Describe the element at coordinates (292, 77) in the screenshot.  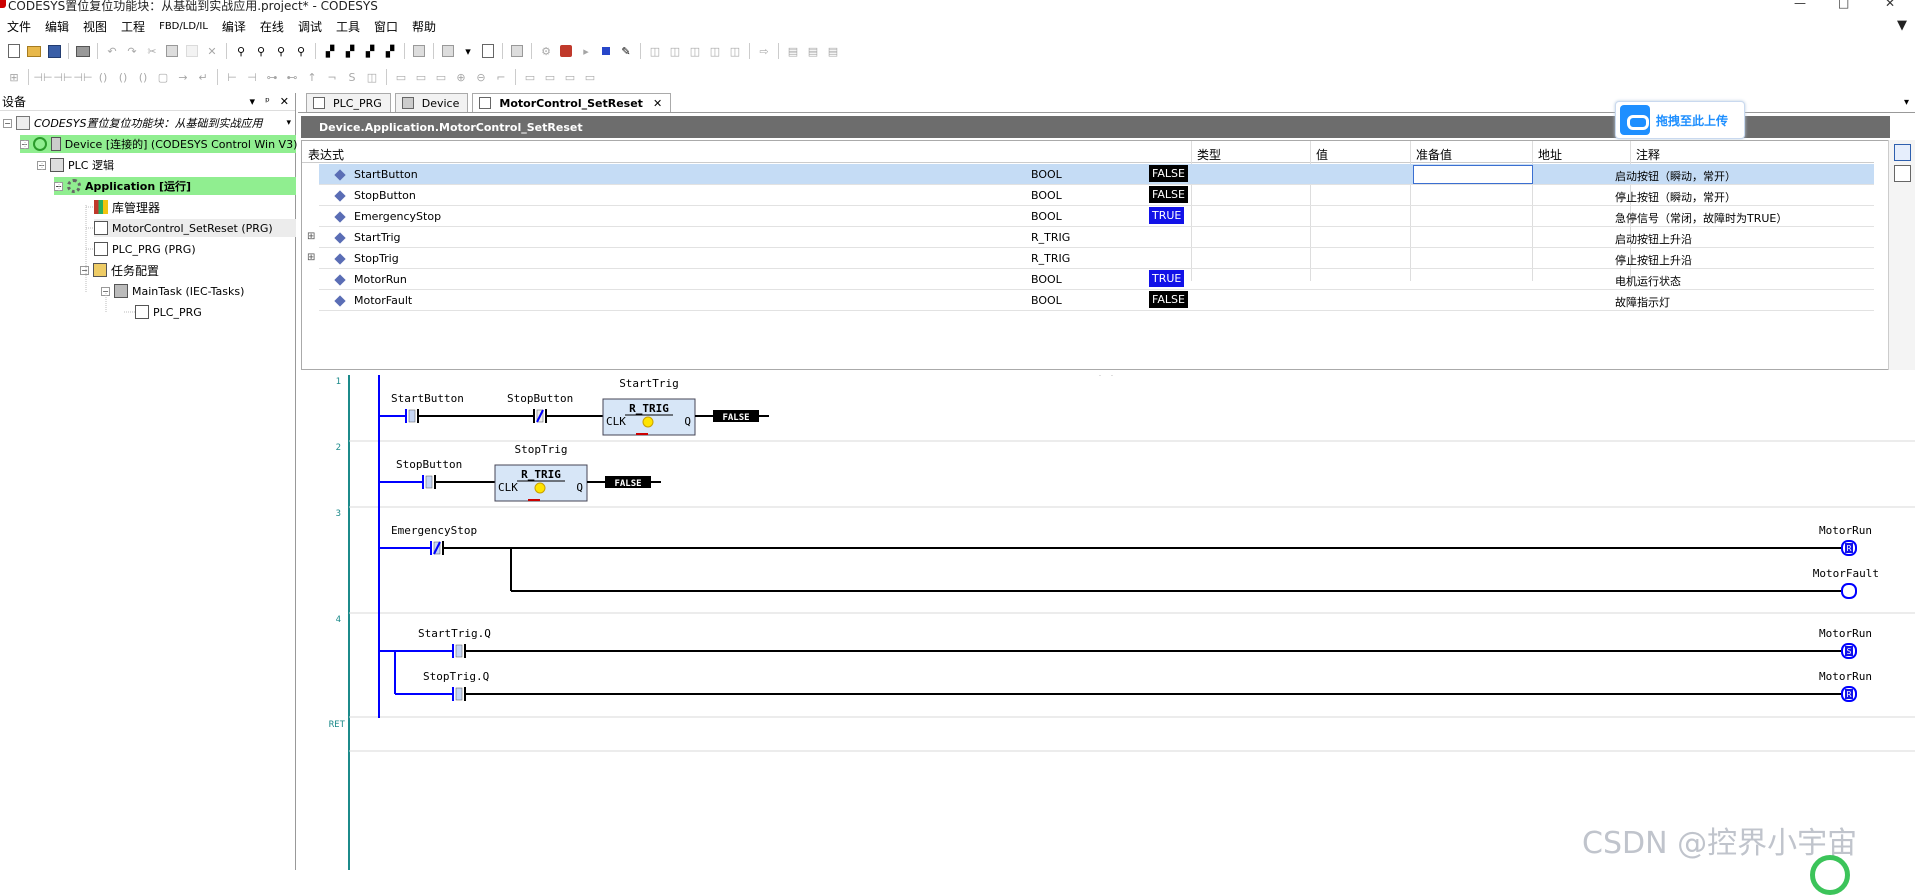
I see `ld-output-icon: ⊷` at that location.